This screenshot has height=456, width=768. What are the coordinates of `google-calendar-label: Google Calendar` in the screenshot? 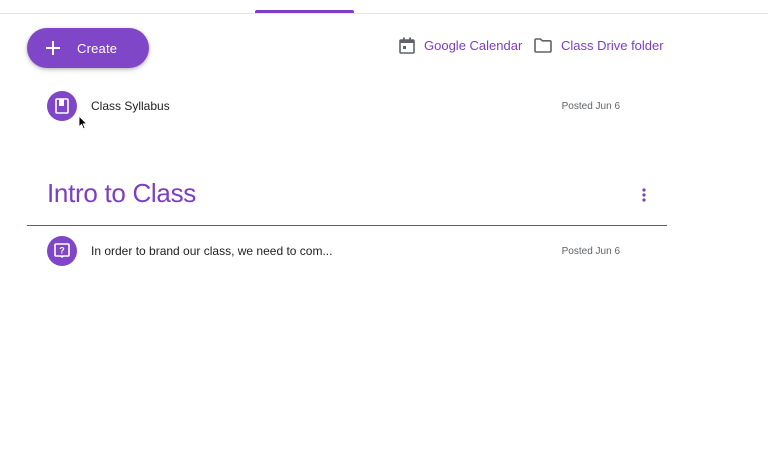 It's located at (473, 45).